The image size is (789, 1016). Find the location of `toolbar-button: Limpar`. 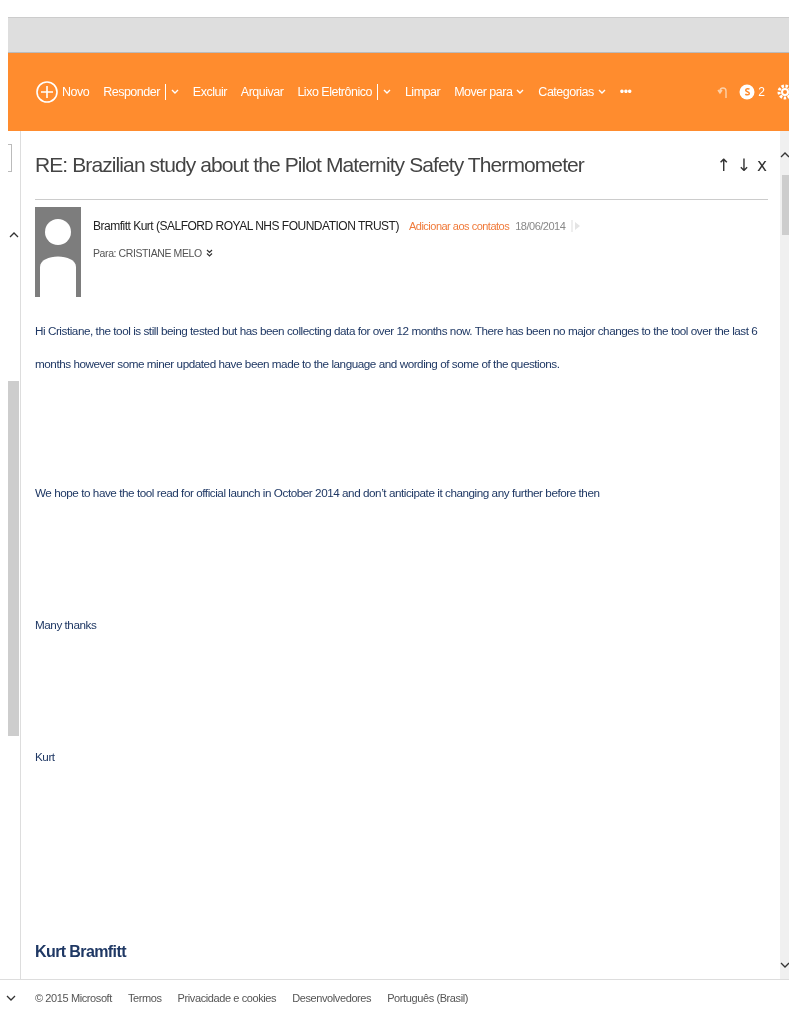

toolbar-button: Limpar is located at coordinates (422, 92).